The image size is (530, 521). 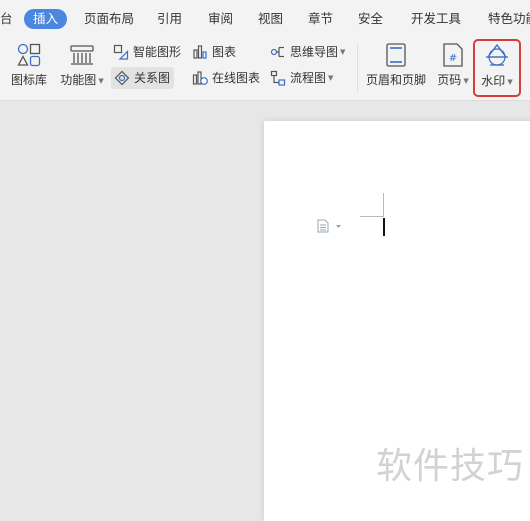 What do you see at coordinates (200, 78) in the screenshot?
I see `online-chart-icon` at bounding box center [200, 78].